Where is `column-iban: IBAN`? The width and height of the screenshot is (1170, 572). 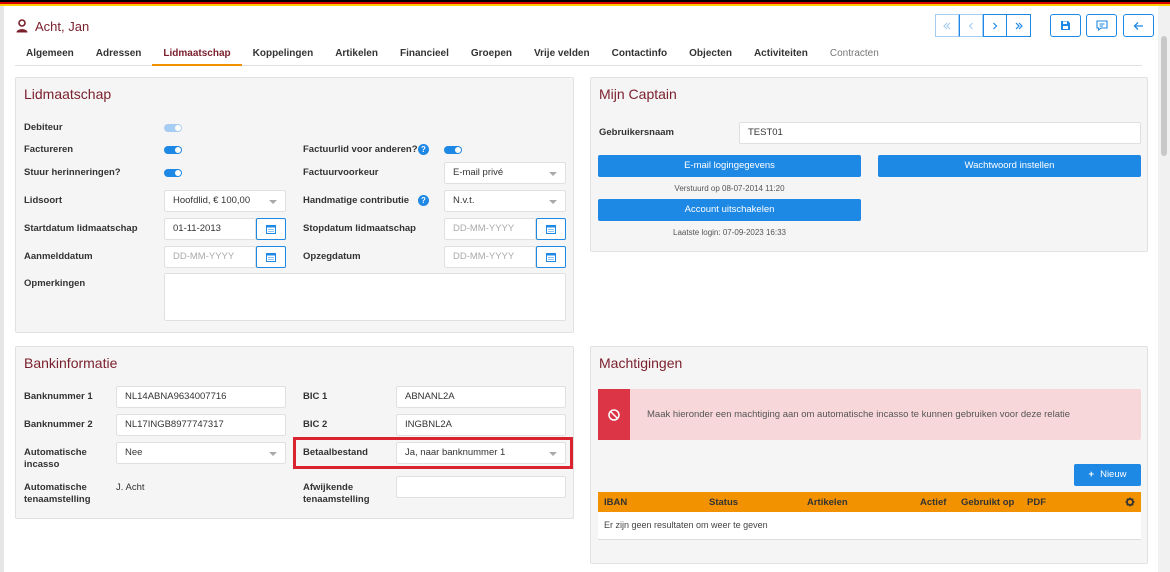
column-iban: IBAN is located at coordinates (615, 502).